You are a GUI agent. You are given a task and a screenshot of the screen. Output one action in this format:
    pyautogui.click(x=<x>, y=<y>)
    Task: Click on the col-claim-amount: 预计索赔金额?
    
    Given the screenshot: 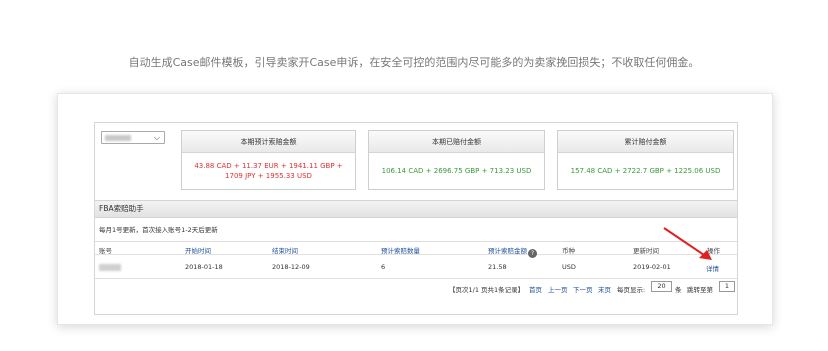 What is the action you would take?
    pyautogui.click(x=512, y=251)
    